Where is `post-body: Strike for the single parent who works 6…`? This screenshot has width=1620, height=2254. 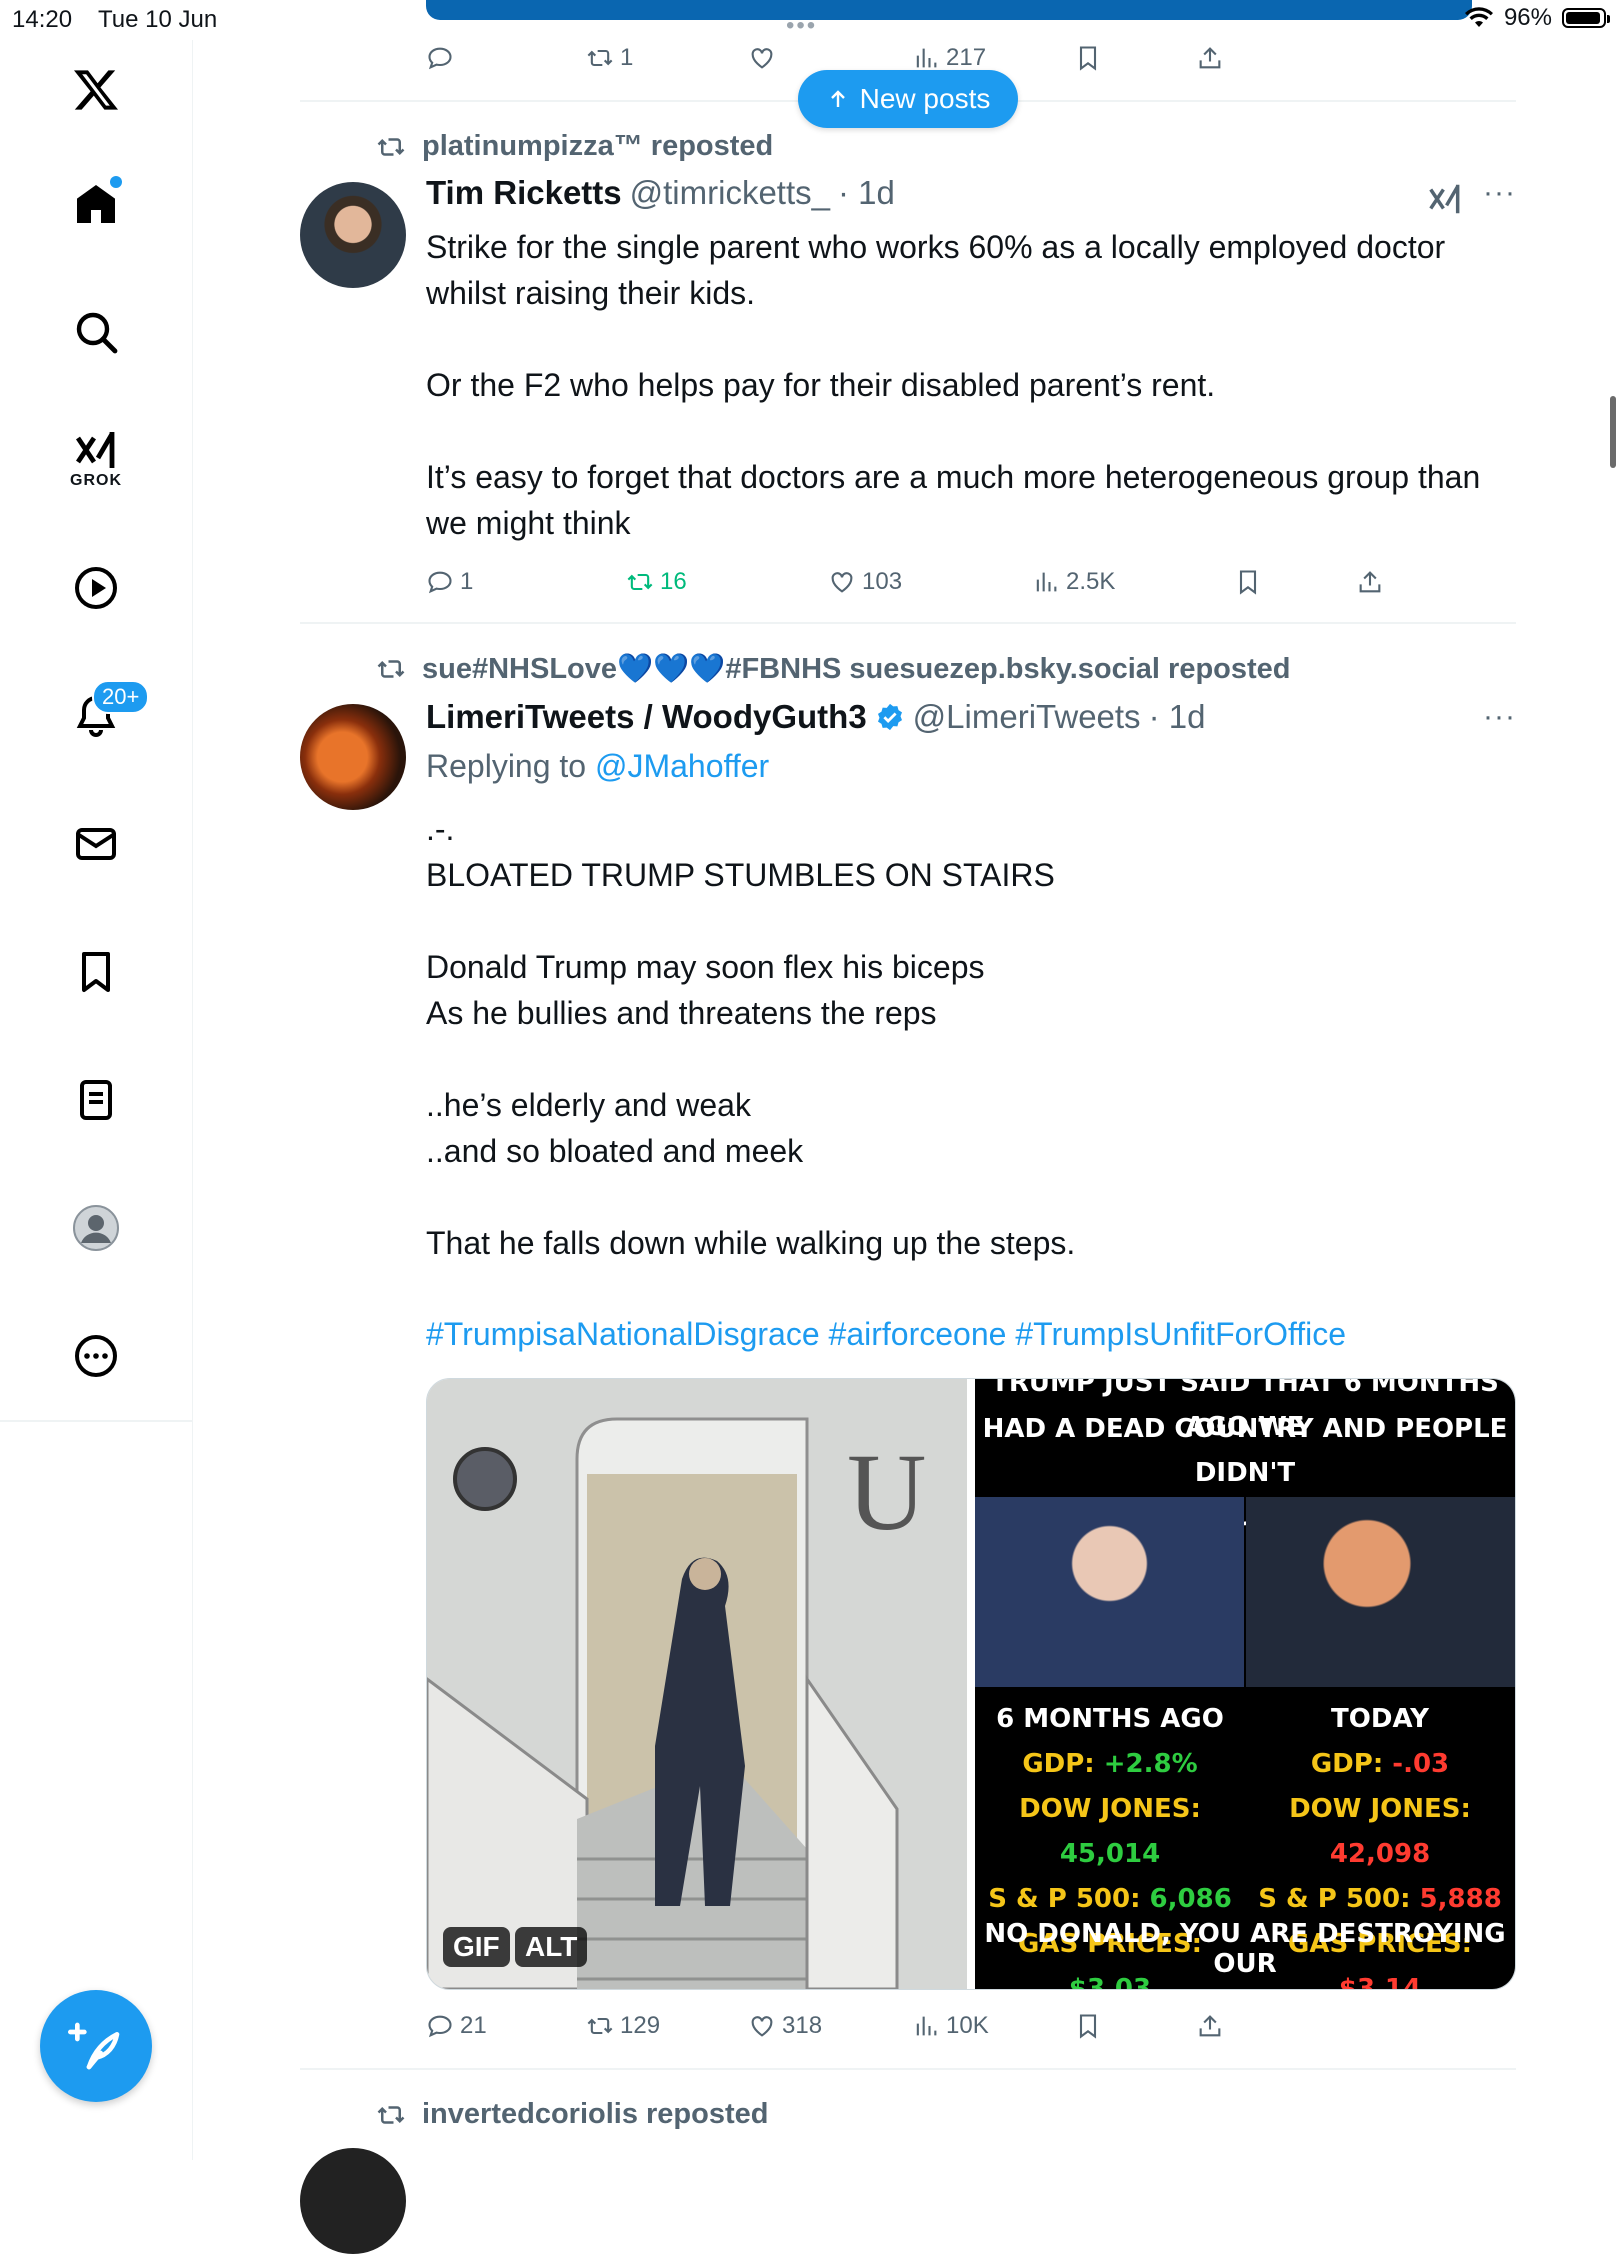
post-body: Strike for the single parent who works 6… is located at coordinates (953, 385).